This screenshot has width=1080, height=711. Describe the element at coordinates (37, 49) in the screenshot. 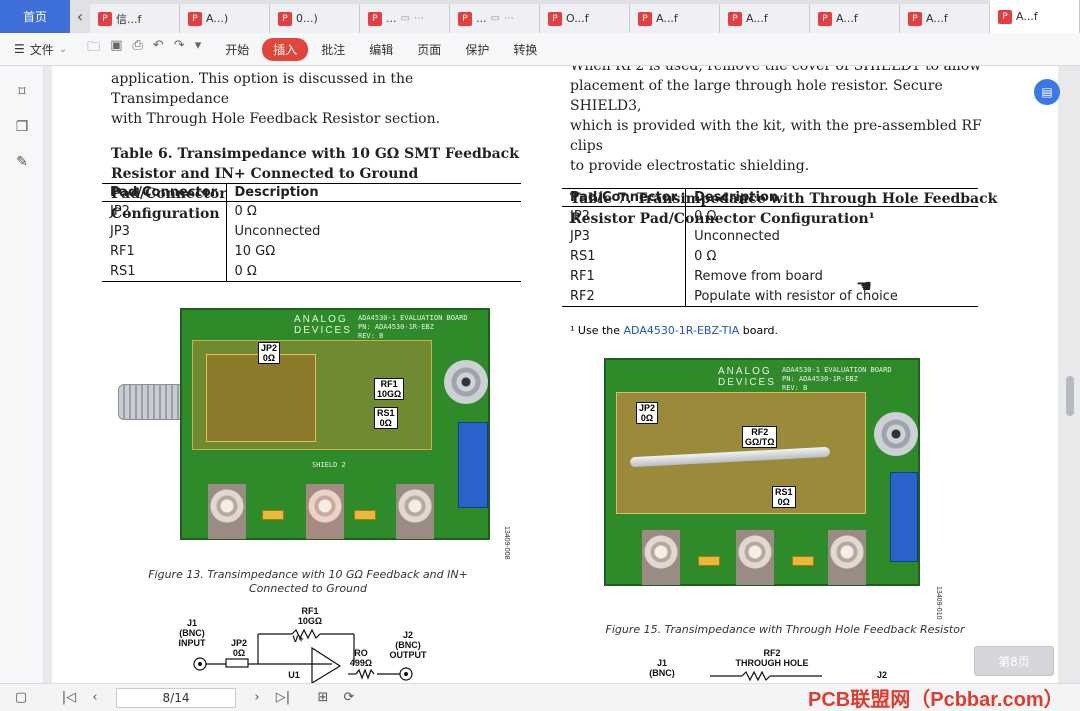

I see `file-menu-button: ☰ 文件 ⌄` at that location.